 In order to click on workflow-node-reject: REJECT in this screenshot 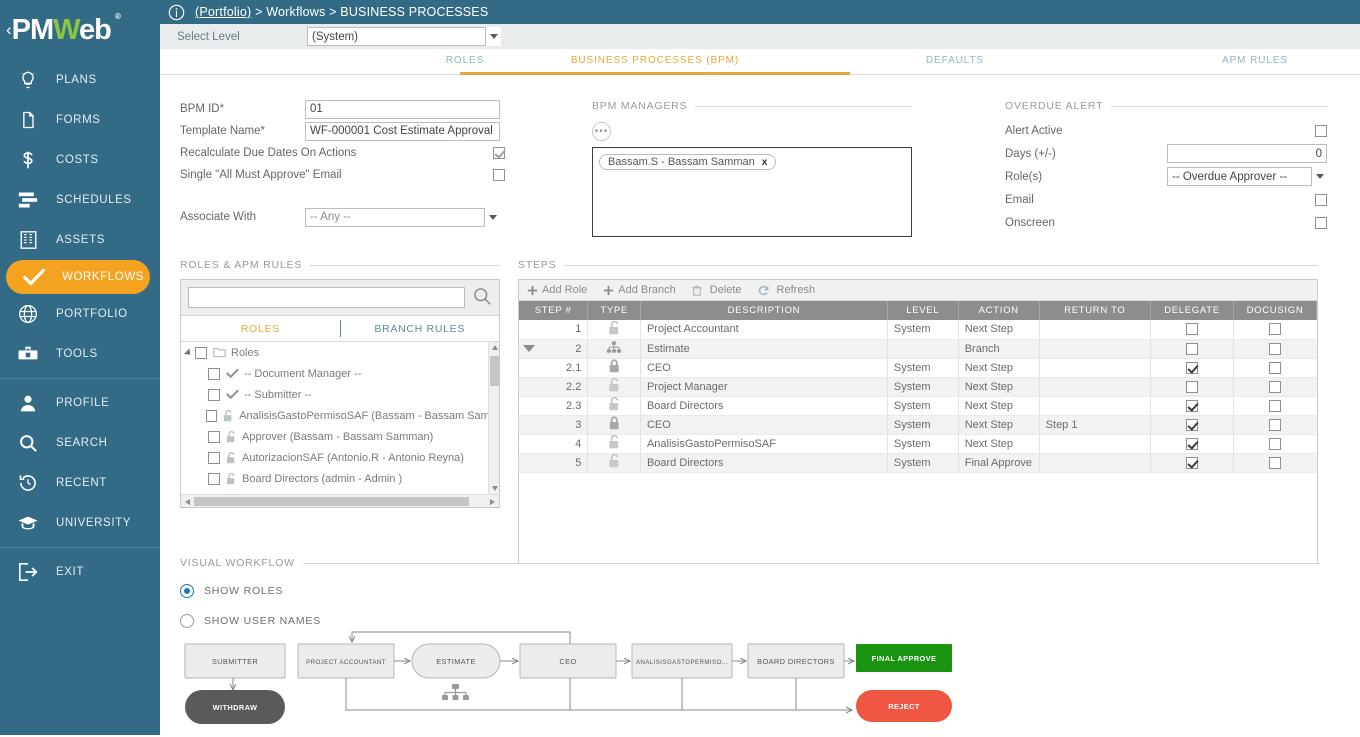, I will do `click(904, 706)`.